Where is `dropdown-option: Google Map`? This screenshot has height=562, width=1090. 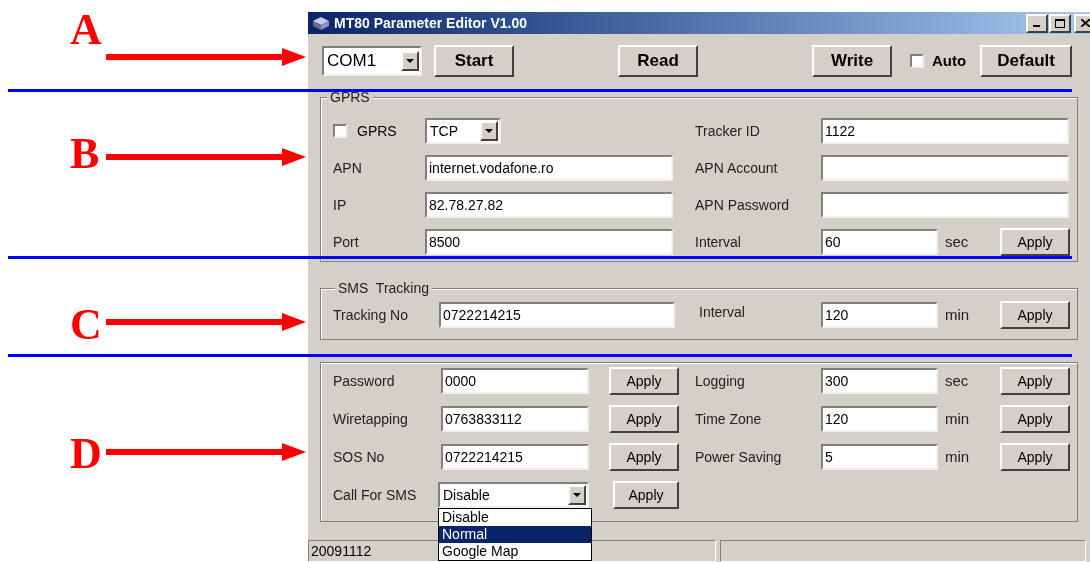 dropdown-option: Google Map is located at coordinates (515, 551).